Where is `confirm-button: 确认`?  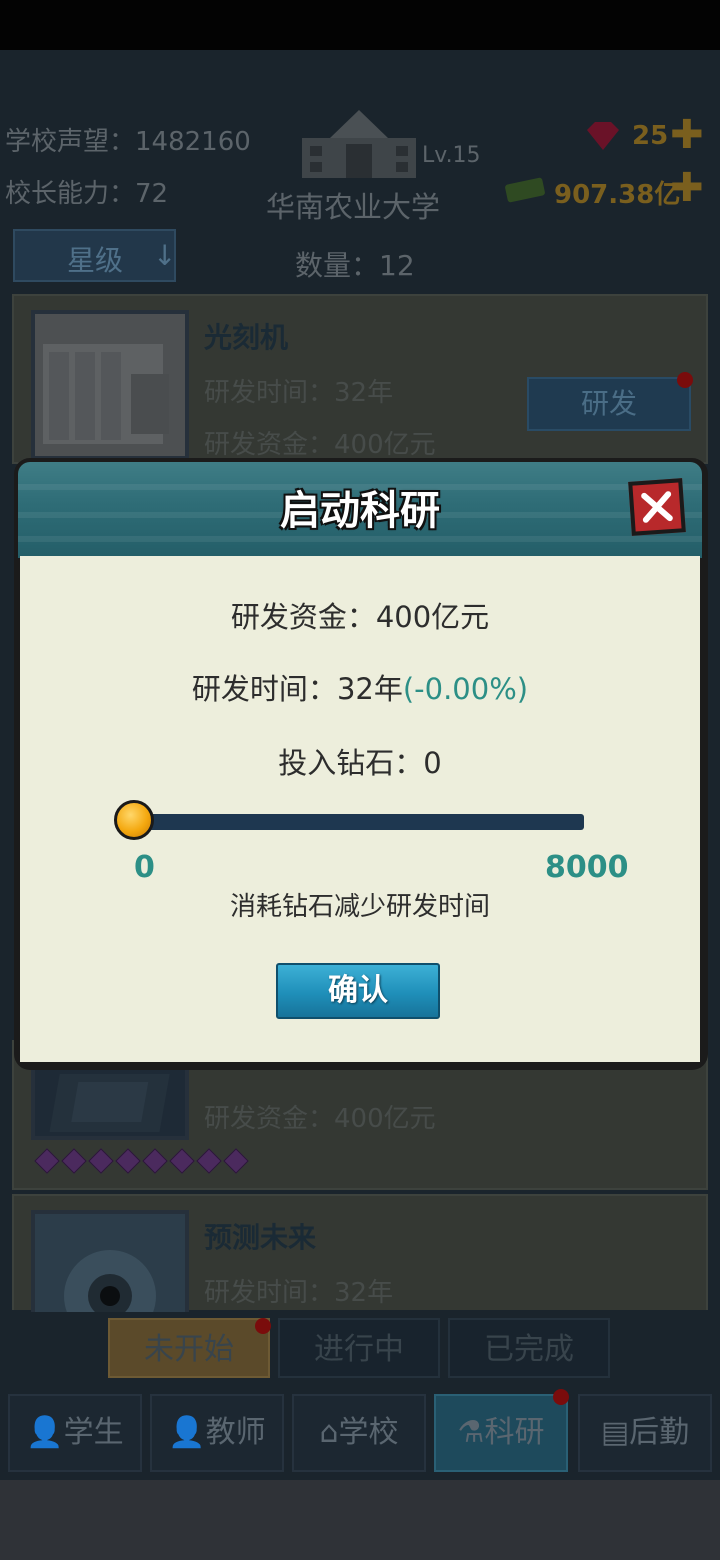
confirm-button: 确认 is located at coordinates (358, 991).